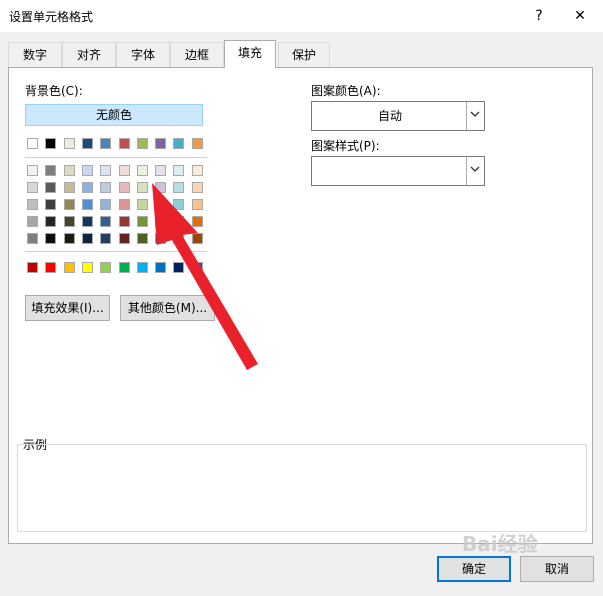 This screenshot has height=596, width=603. Describe the element at coordinates (51, 17) in the screenshot. I see `dialog-title: 设置单元格格式` at that location.